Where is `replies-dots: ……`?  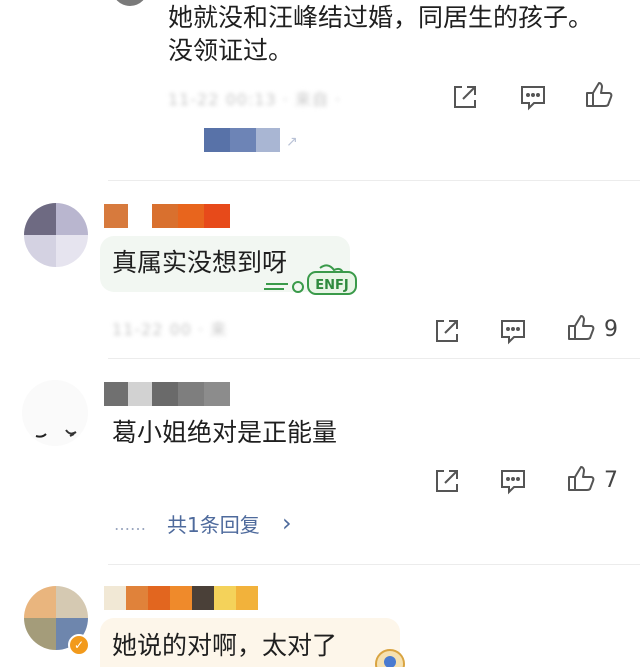
replies-dots: …… is located at coordinates (130, 524).